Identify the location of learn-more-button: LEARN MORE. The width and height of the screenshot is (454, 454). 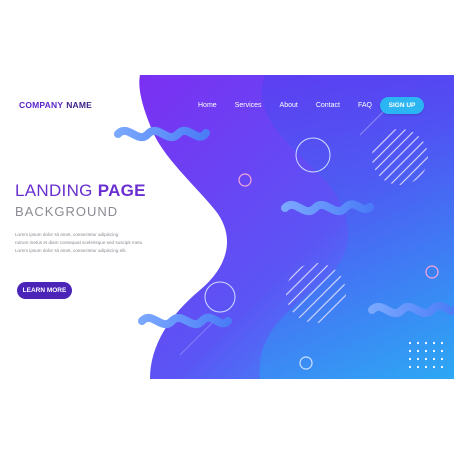
(44, 290).